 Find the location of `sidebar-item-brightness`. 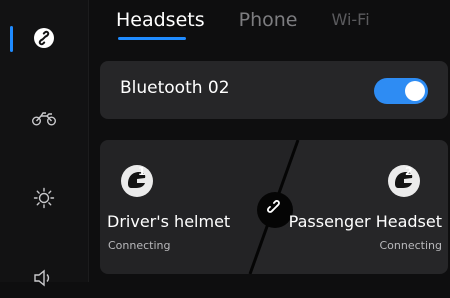

sidebar-item-brightness is located at coordinates (44, 198).